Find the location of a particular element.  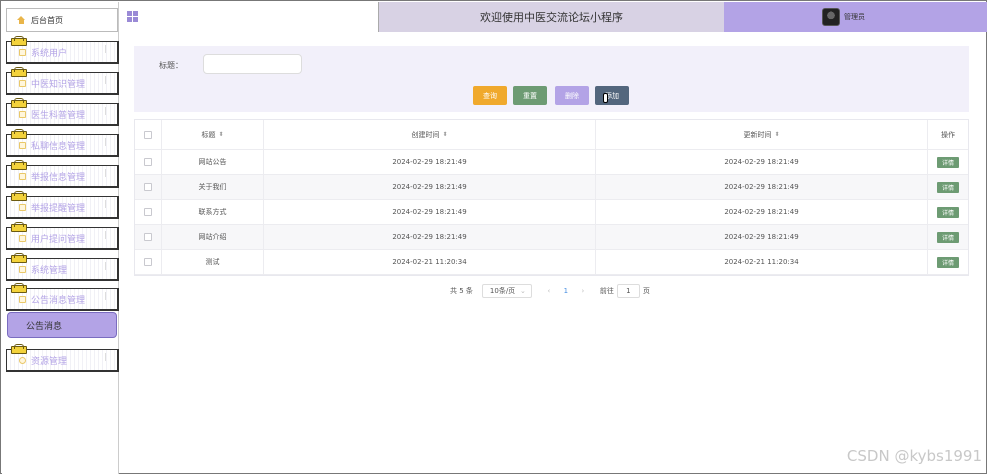

search-panel: 标题： 查询 重置 删除 添加 is located at coordinates (551, 79).